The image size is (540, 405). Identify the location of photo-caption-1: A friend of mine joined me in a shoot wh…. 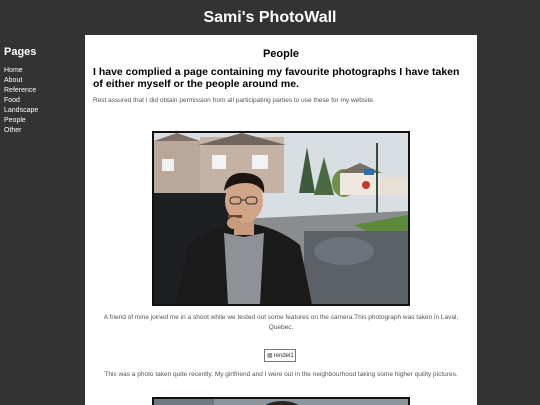
(281, 322).